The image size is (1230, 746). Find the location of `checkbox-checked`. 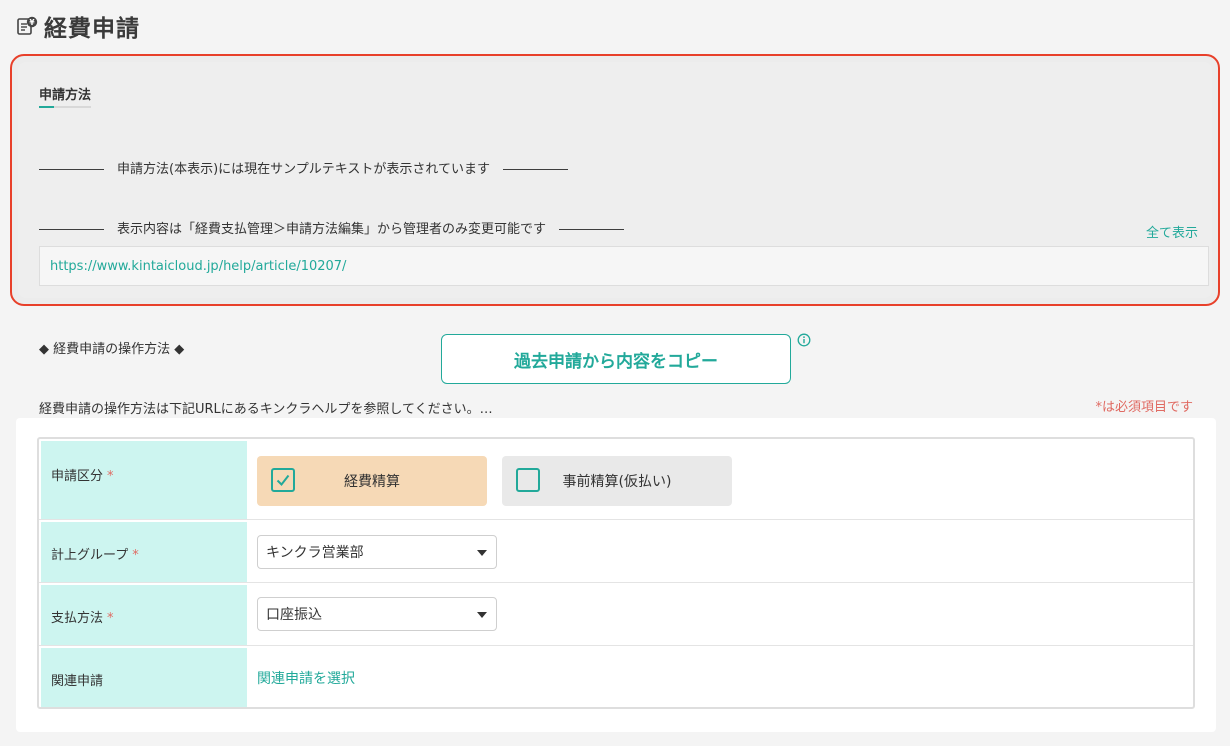

checkbox-checked is located at coordinates (283, 480).